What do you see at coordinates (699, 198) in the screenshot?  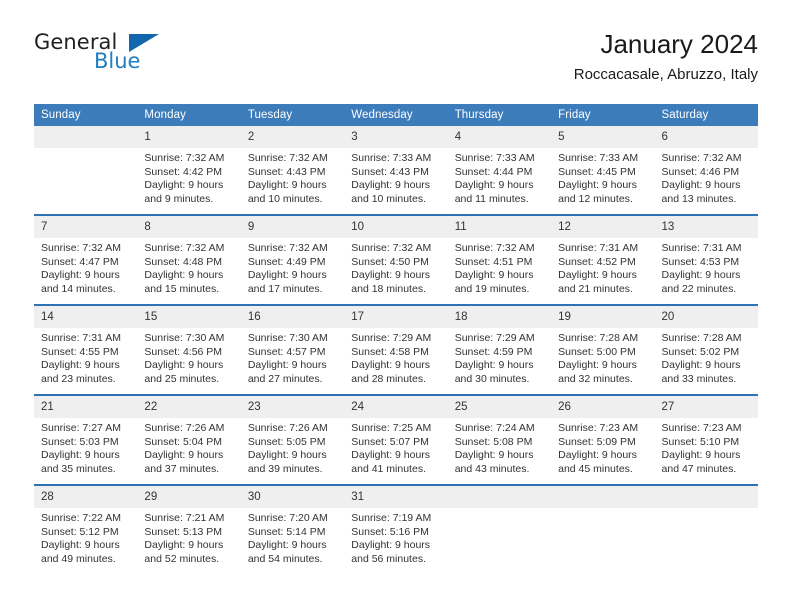 I see `day-daylight-text: and 13 minutes.` at bounding box center [699, 198].